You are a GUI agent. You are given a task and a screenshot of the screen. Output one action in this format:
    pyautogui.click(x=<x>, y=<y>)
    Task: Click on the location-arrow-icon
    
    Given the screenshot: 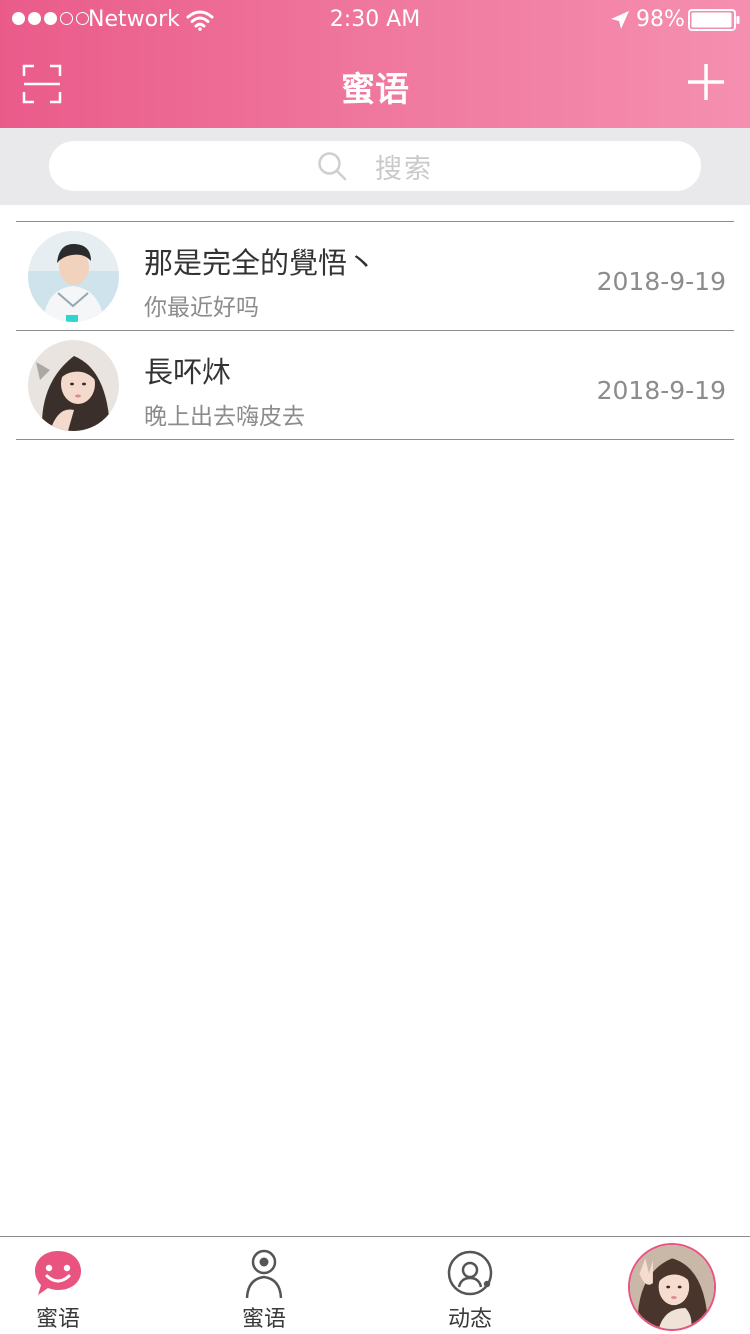 What is the action you would take?
    pyautogui.click(x=620, y=20)
    